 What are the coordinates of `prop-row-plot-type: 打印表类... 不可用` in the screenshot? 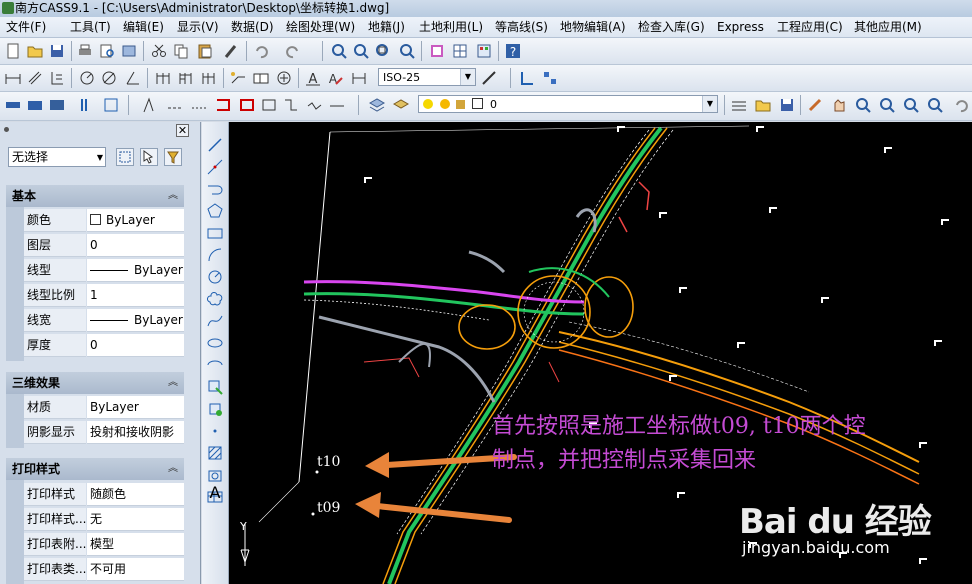 It's located at (104, 570).